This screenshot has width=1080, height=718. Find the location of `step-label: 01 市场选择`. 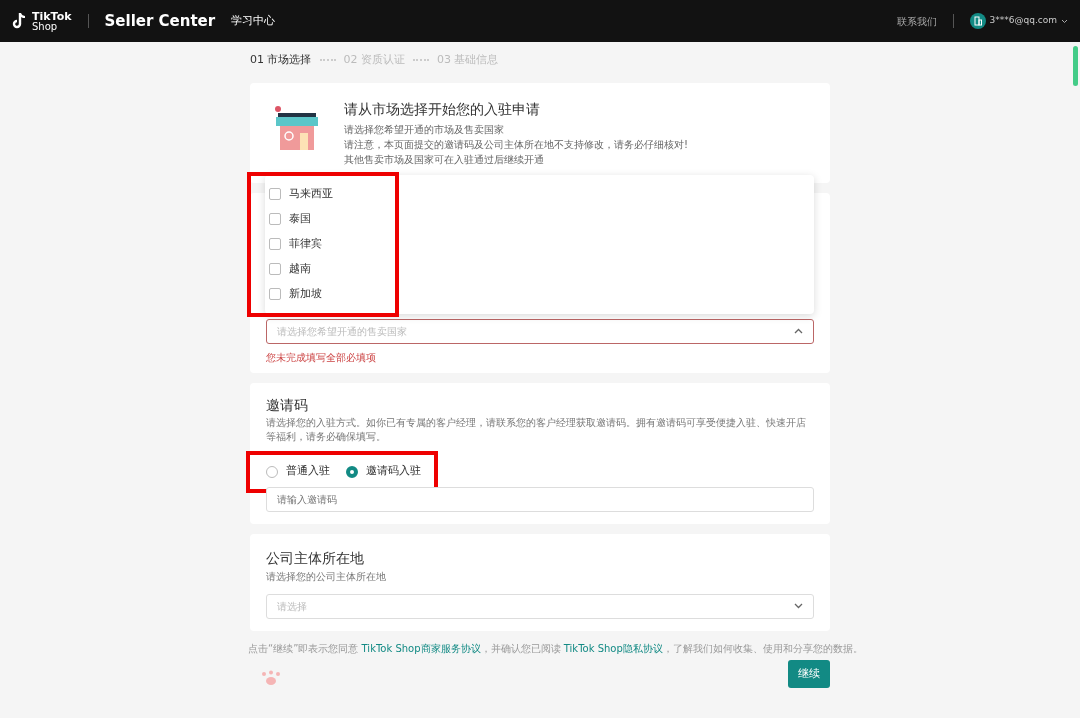

step-label: 01 市场选择 is located at coordinates (281, 60).